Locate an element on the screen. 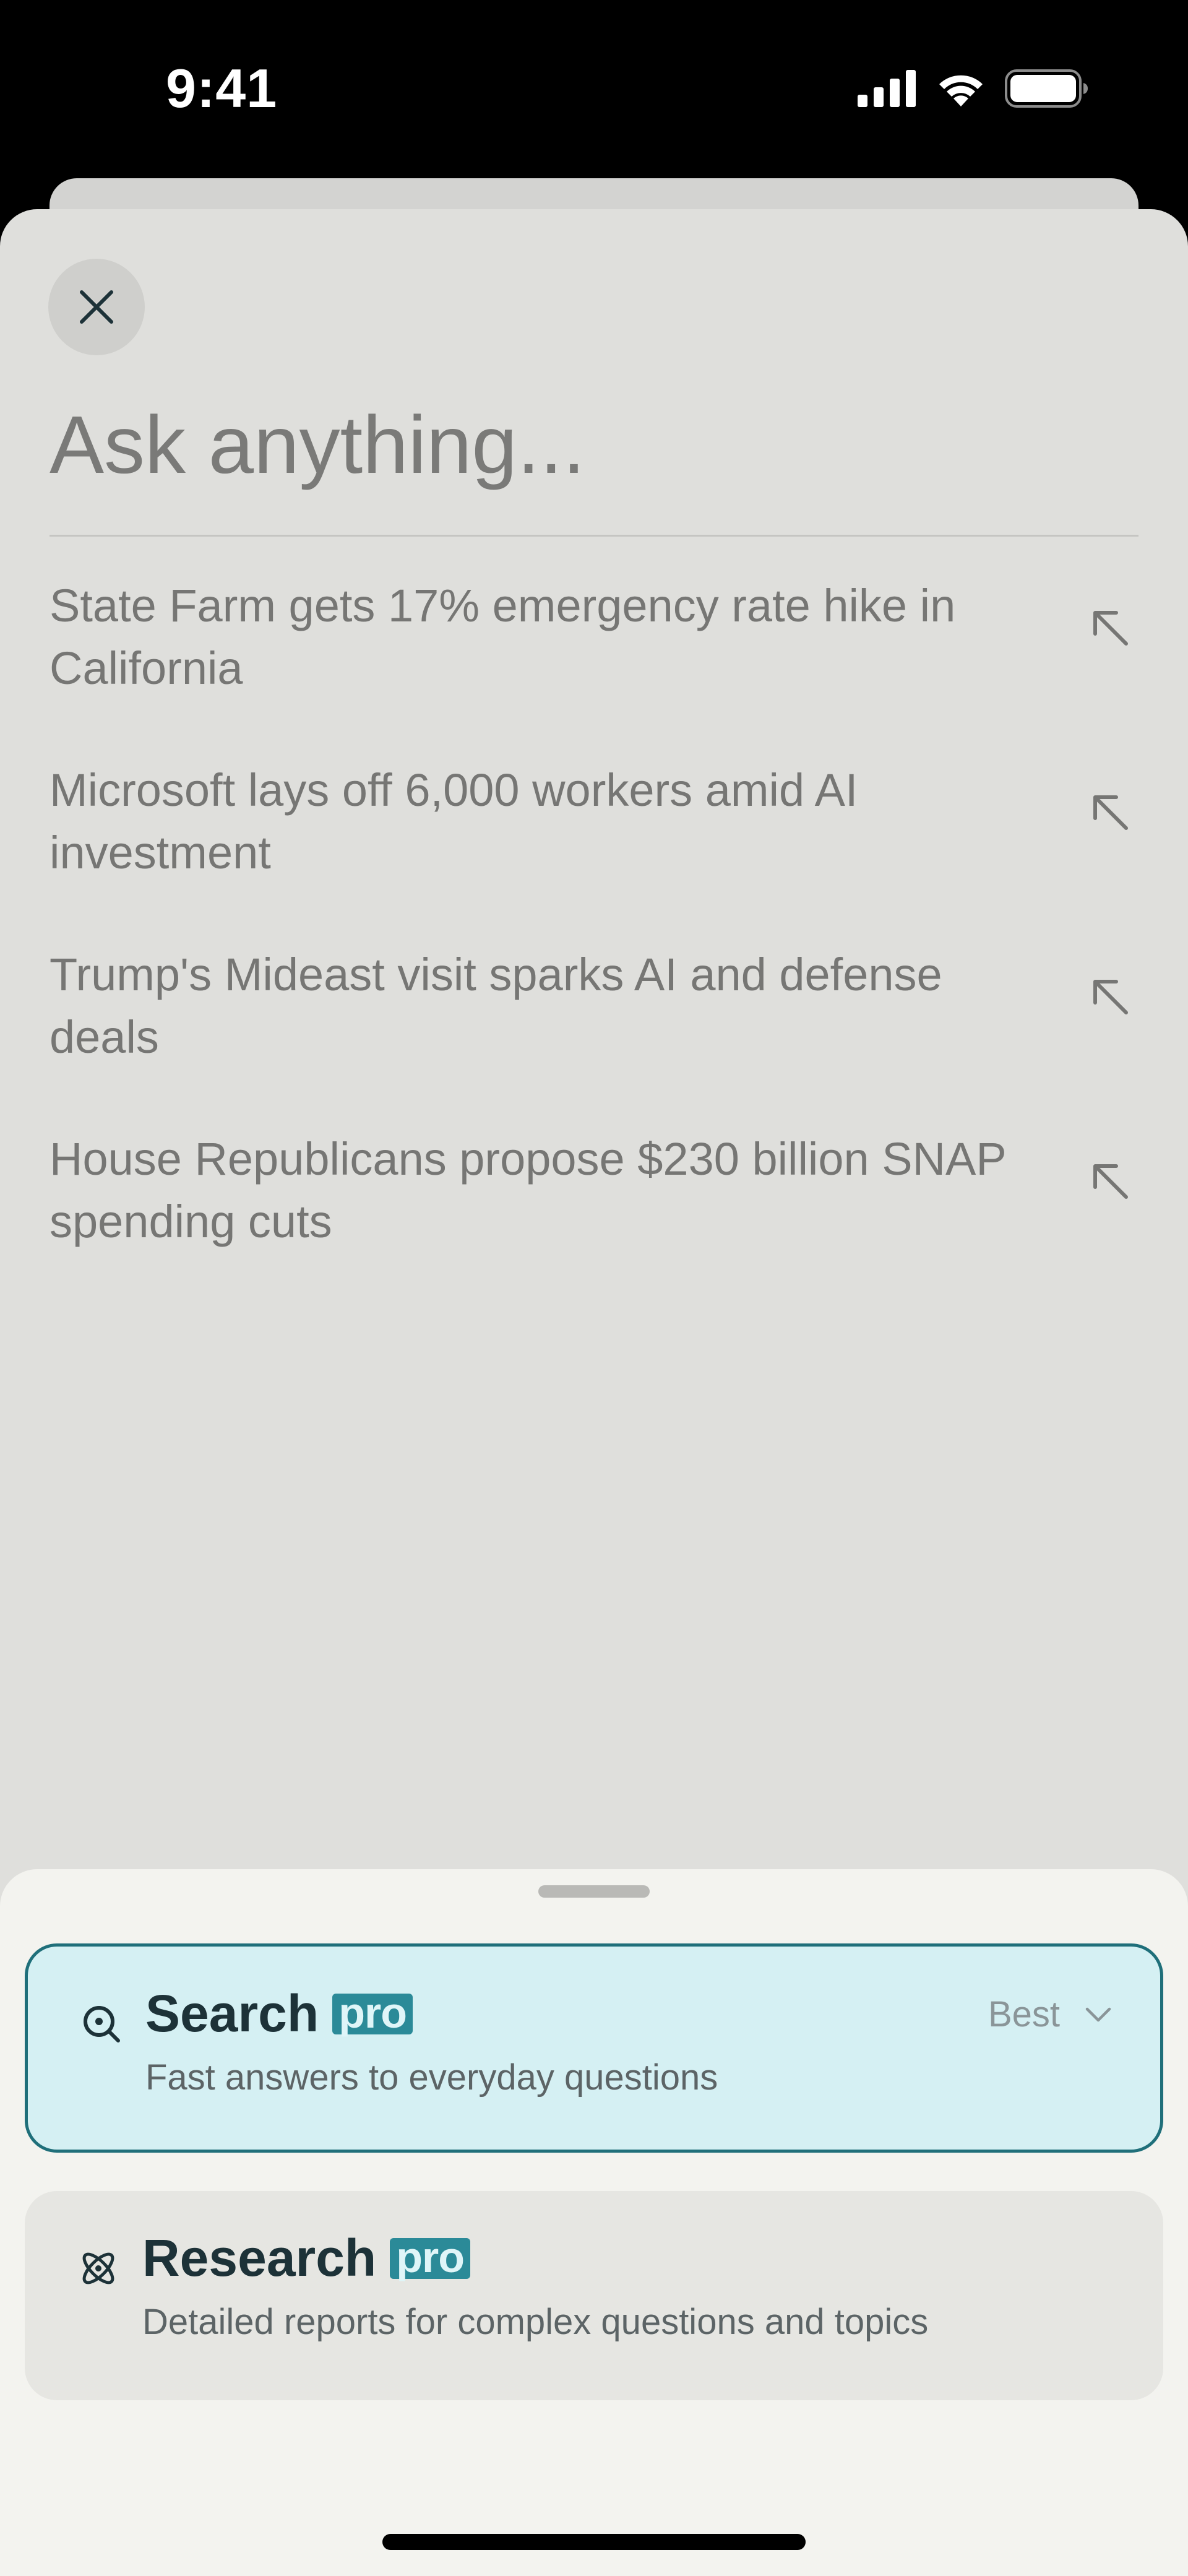 The height and width of the screenshot is (2576, 1188). model-select: Best is located at coordinates (1050, 2014).